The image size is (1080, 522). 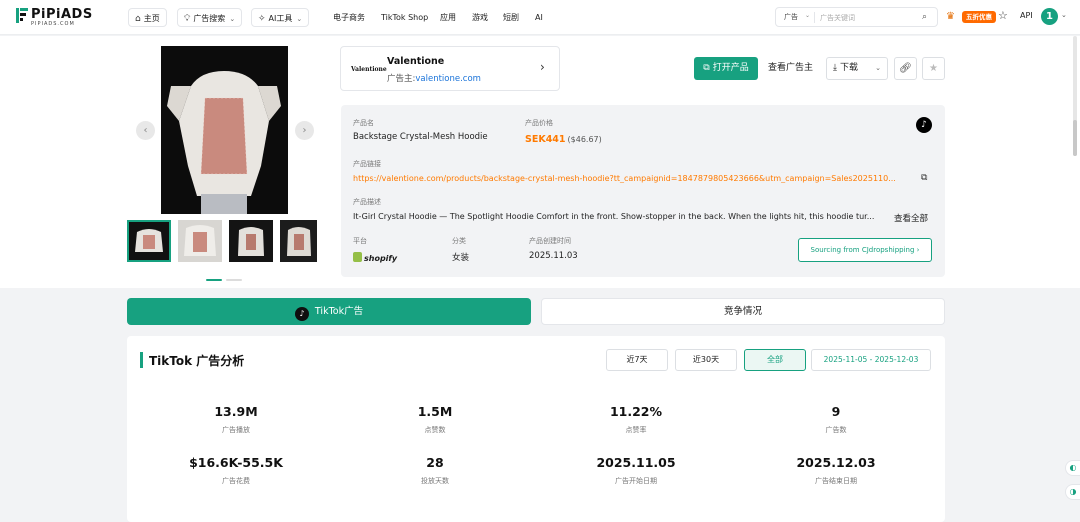 What do you see at coordinates (862, 250) in the screenshot?
I see `sourcing-label: Sourcing from CJdropshipping` at bounding box center [862, 250].